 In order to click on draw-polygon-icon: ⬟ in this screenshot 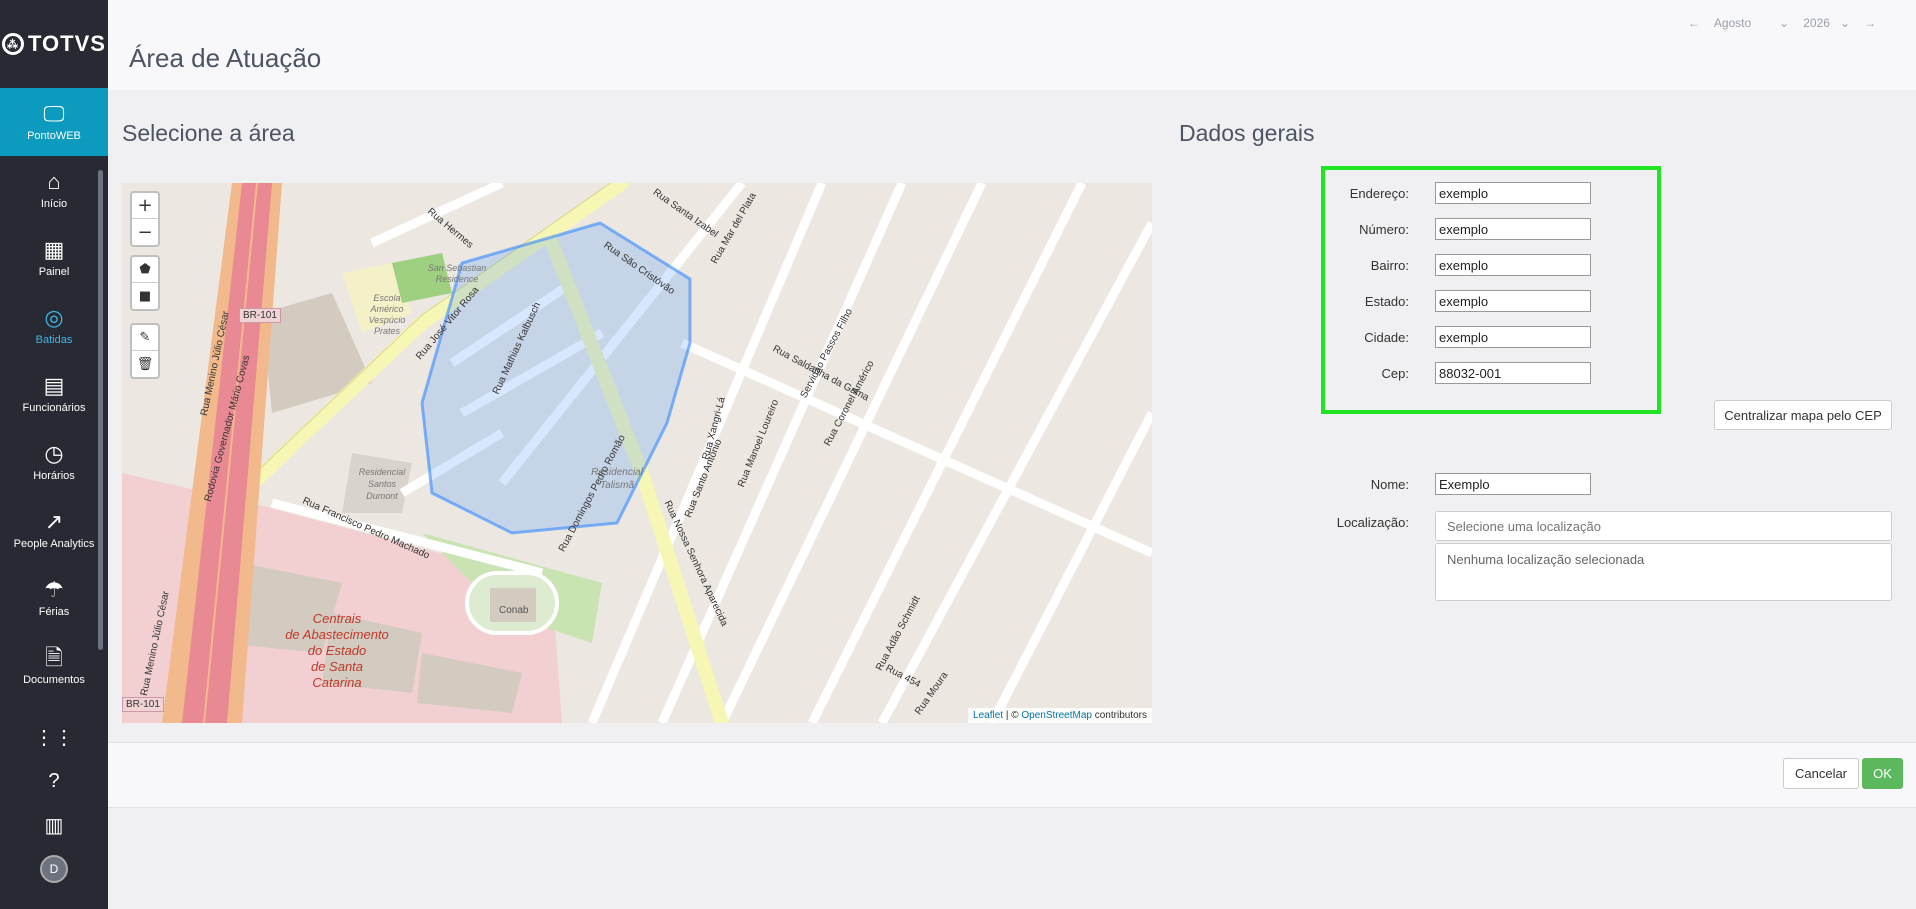, I will do `click(145, 270)`.